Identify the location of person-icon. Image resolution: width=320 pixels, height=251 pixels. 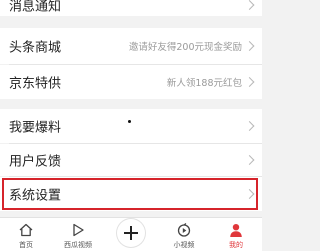
(236, 230).